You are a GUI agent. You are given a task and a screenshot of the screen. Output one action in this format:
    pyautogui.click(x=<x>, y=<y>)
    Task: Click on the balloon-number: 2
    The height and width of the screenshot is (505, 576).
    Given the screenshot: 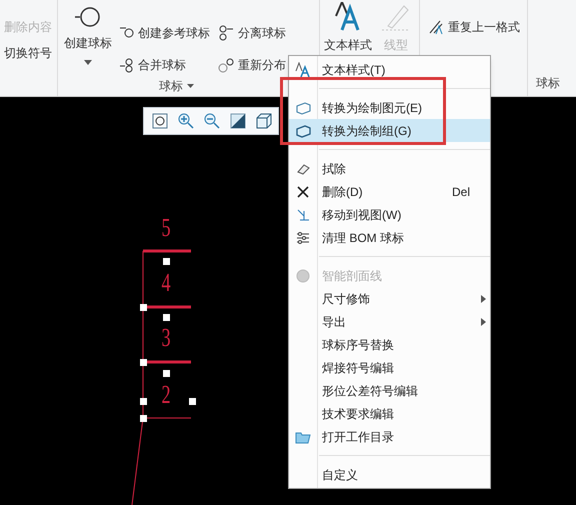 What is the action you would take?
    pyautogui.click(x=166, y=394)
    